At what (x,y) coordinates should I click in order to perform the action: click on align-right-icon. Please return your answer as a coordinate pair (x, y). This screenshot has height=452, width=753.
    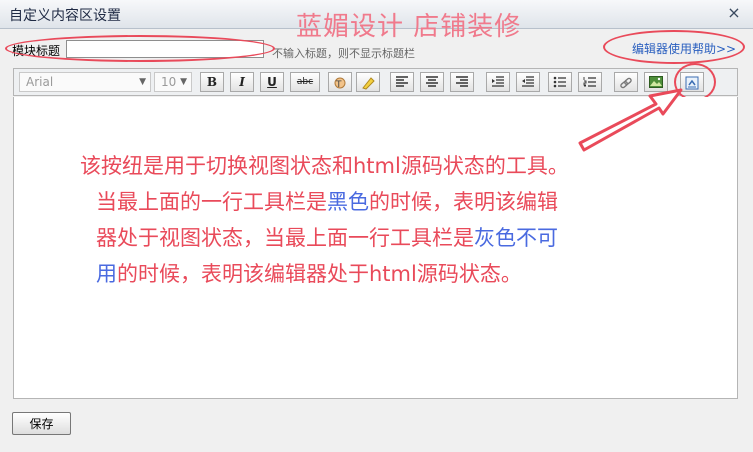
    Looking at the image, I should click on (462, 81).